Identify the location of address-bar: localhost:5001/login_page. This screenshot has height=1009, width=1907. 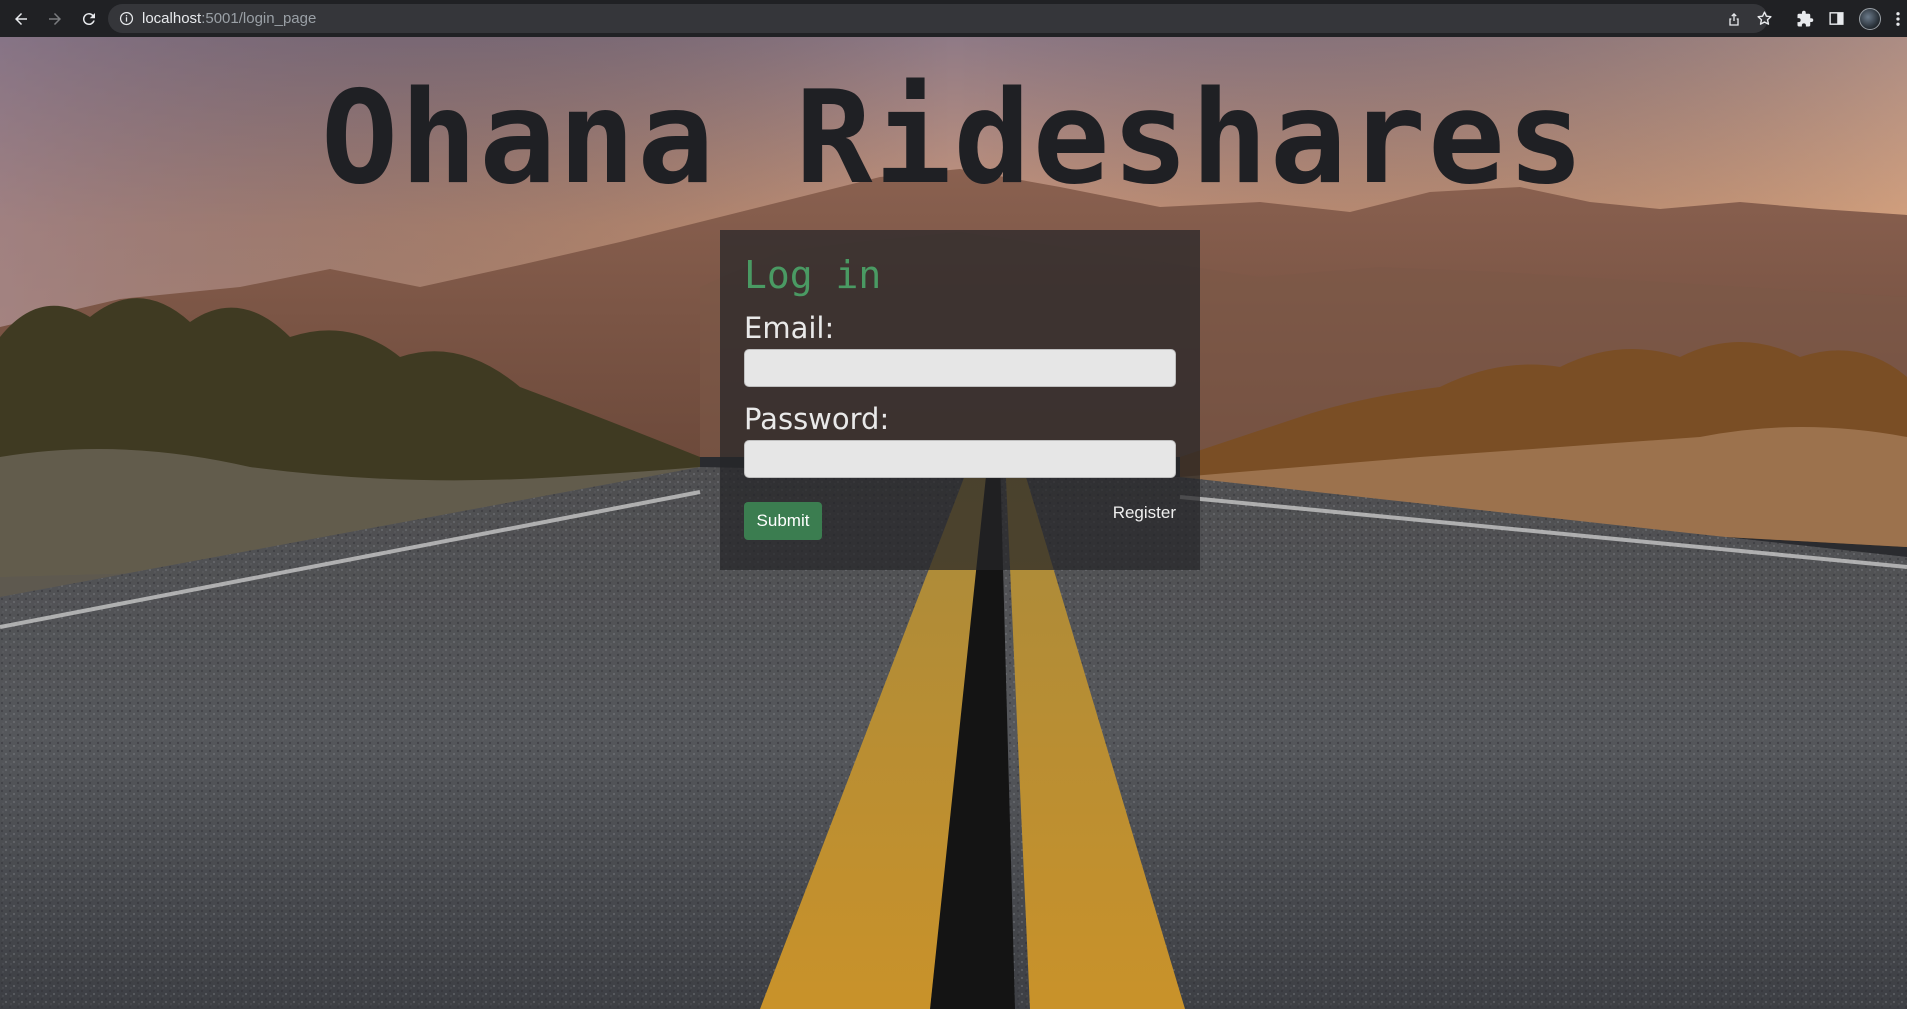
(938, 18).